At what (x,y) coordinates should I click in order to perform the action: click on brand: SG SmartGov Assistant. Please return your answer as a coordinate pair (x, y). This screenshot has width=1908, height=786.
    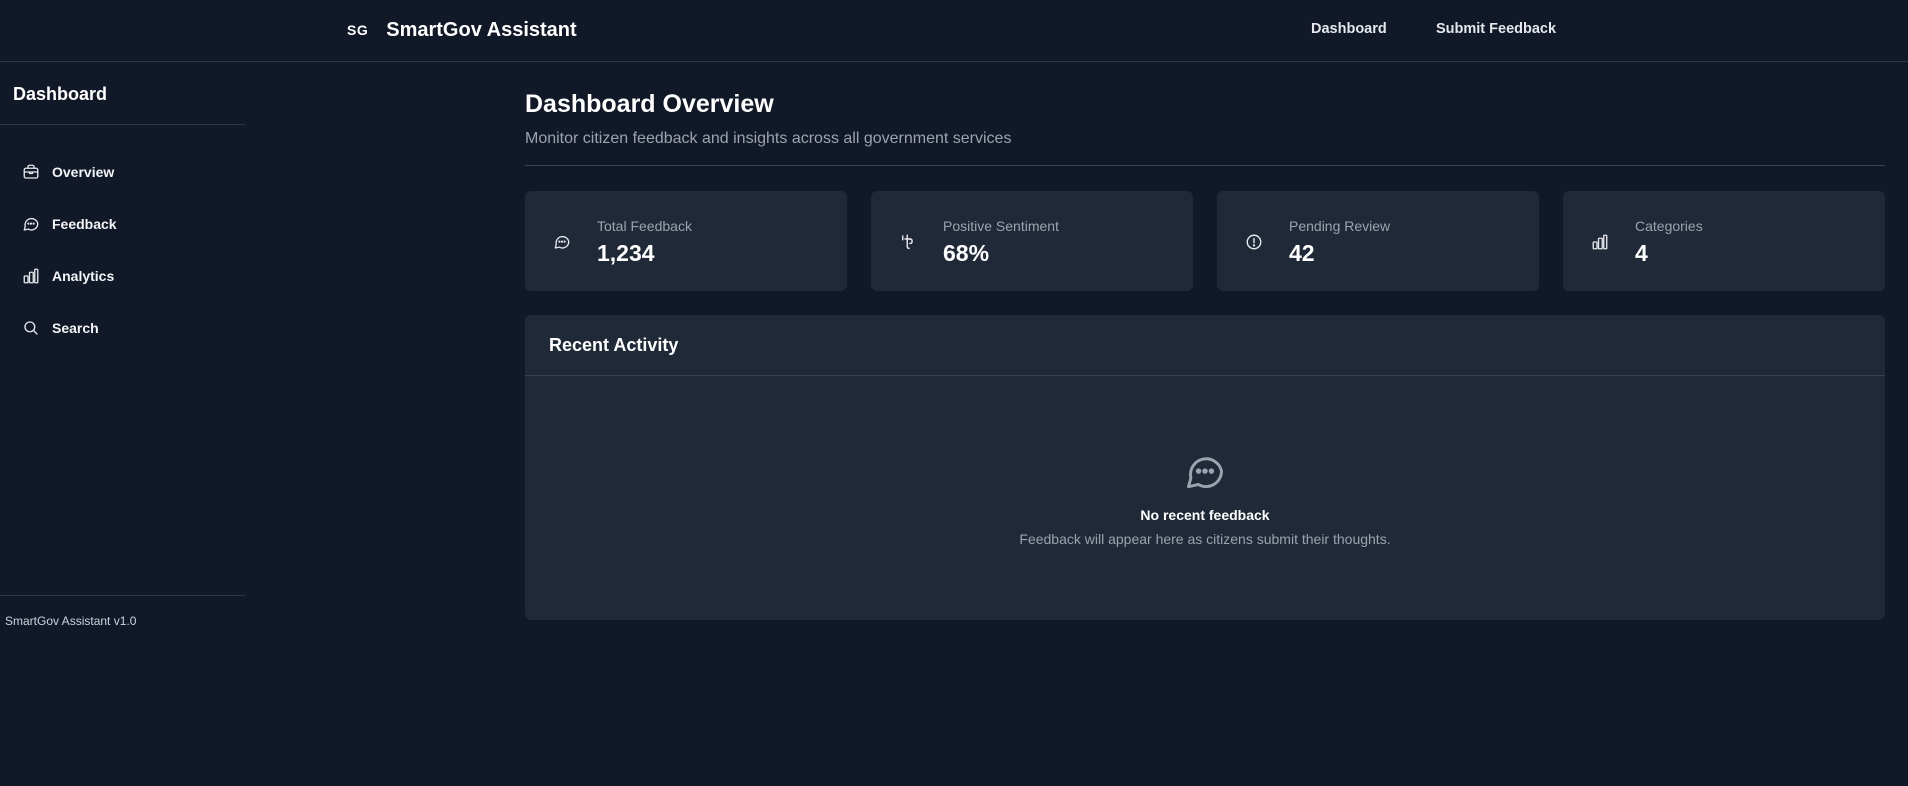
    Looking at the image, I should click on (462, 30).